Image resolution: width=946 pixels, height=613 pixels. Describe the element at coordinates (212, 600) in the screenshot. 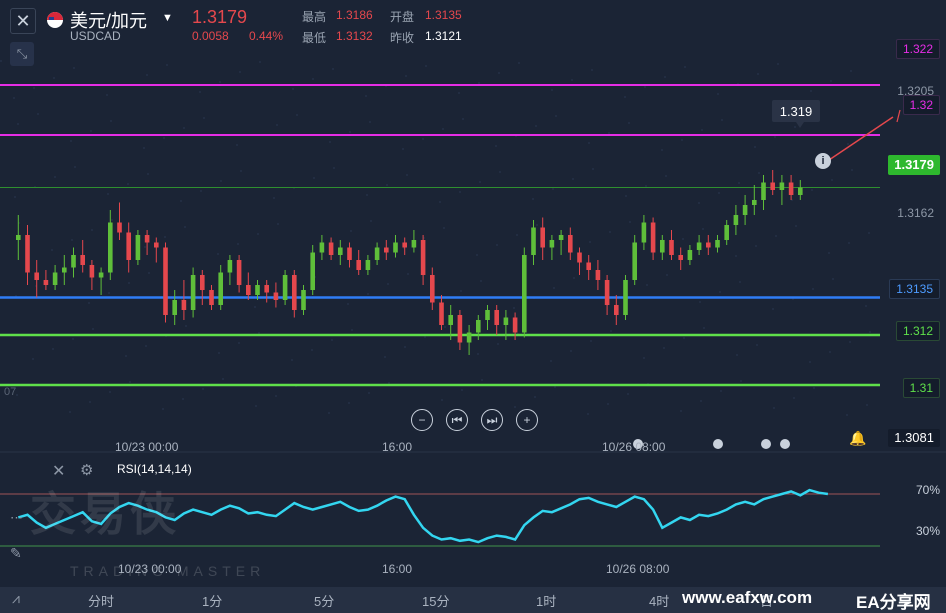

I see `timeframe-1m: 1分` at that location.